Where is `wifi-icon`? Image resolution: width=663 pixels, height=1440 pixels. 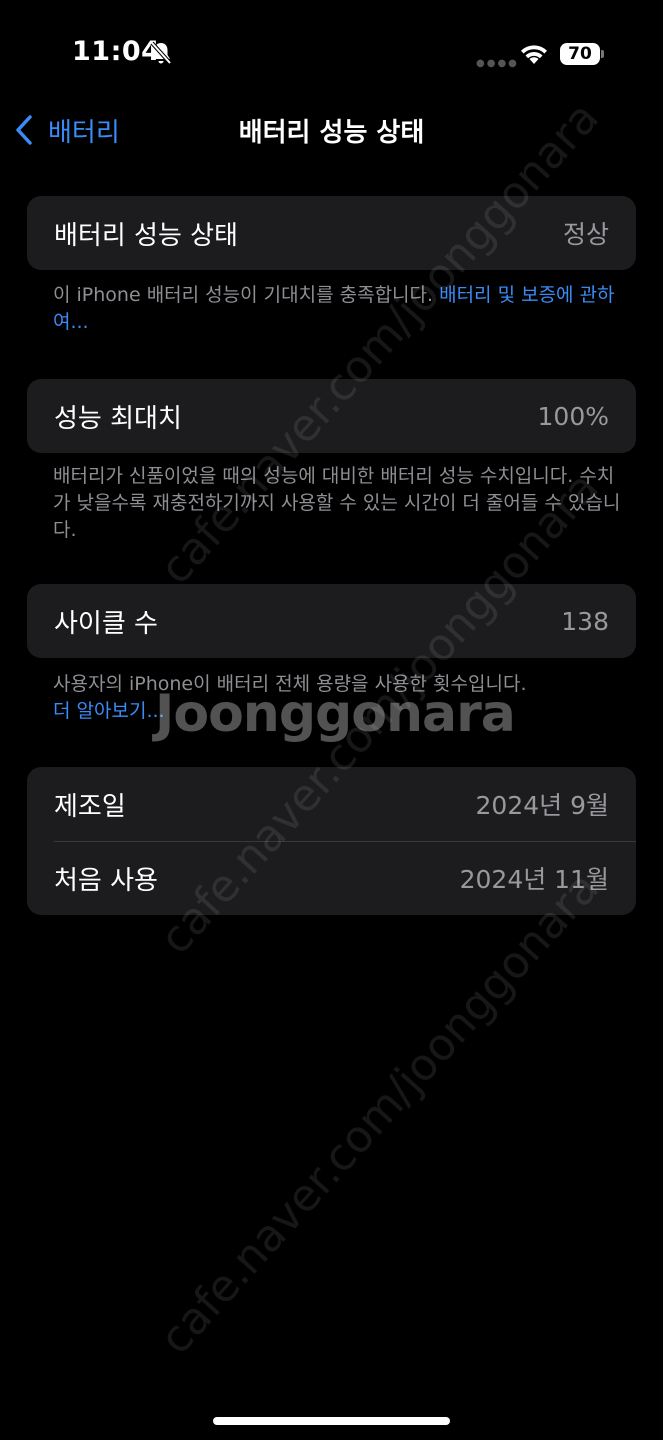 wifi-icon is located at coordinates (534, 54).